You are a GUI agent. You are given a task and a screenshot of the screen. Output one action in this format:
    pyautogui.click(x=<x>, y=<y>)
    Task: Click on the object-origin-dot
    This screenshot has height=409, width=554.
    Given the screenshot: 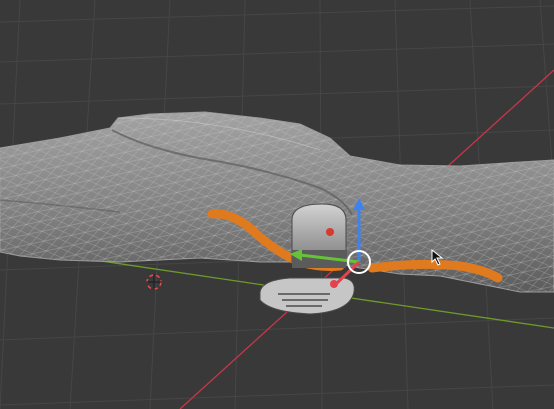 What is the action you would take?
    pyautogui.click(x=330, y=232)
    